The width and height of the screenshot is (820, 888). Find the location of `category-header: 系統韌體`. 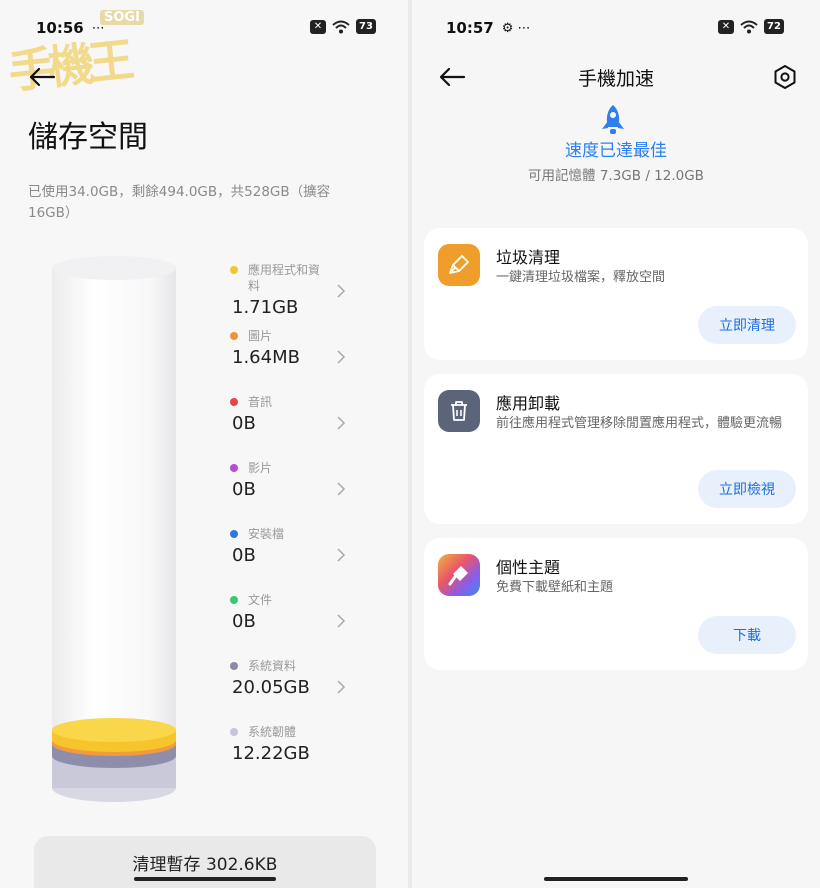

category-header: 系統韌體 is located at coordinates (305, 732).